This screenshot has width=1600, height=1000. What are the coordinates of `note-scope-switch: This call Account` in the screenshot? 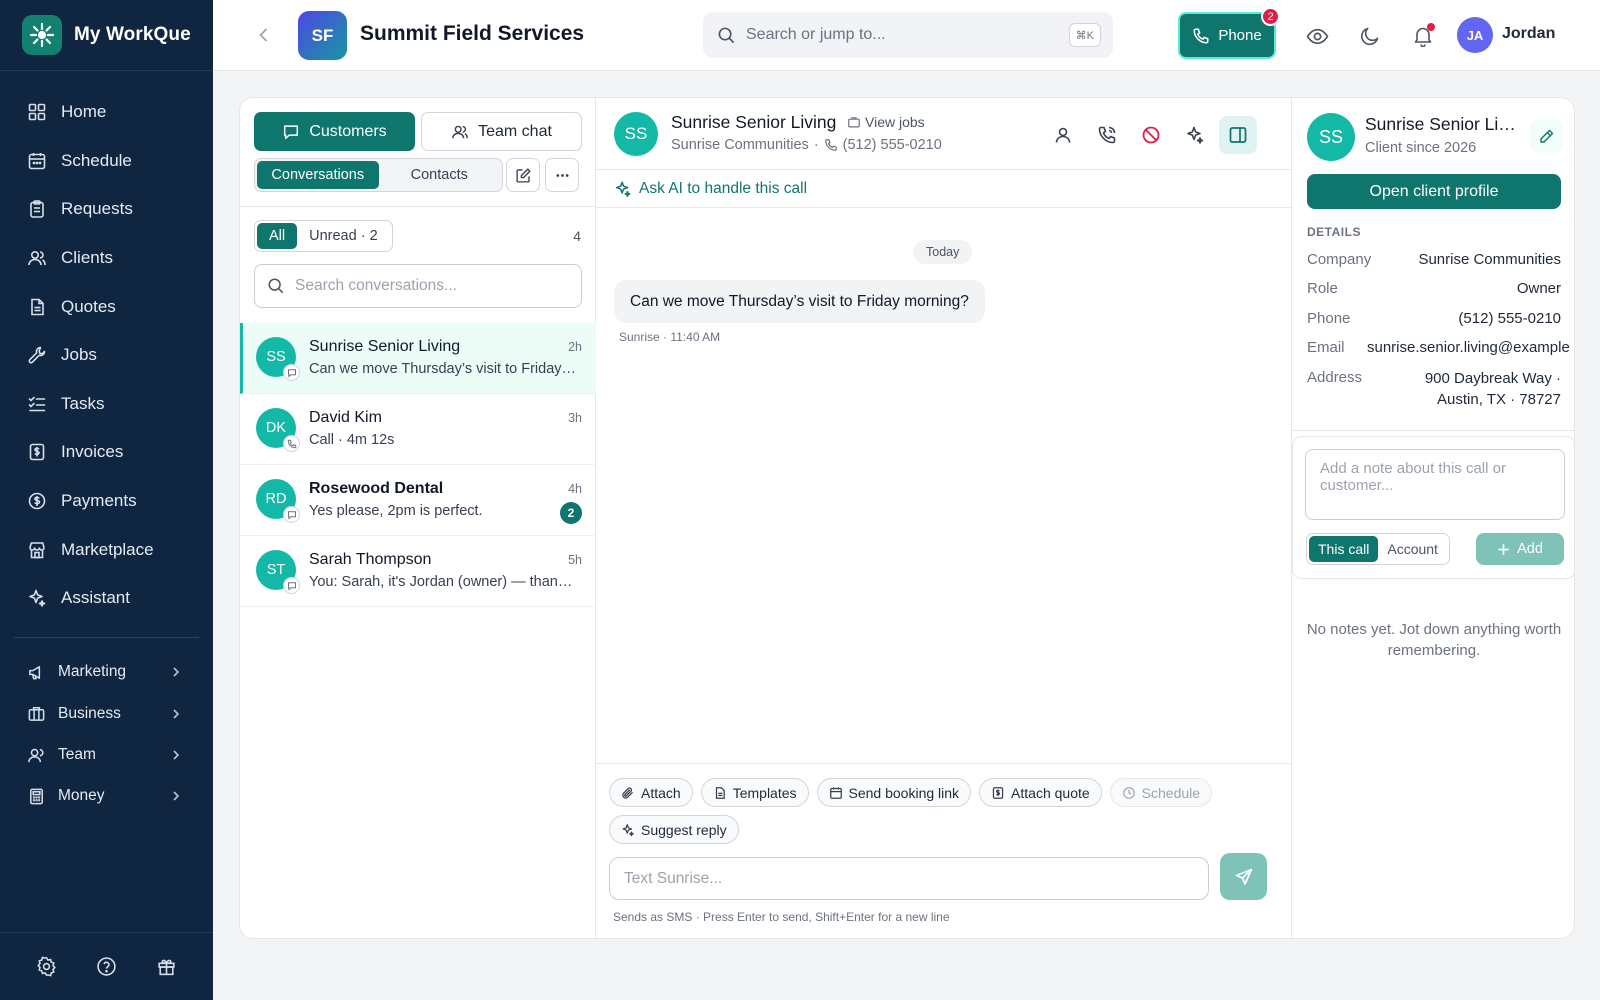 It's located at (1378, 549).